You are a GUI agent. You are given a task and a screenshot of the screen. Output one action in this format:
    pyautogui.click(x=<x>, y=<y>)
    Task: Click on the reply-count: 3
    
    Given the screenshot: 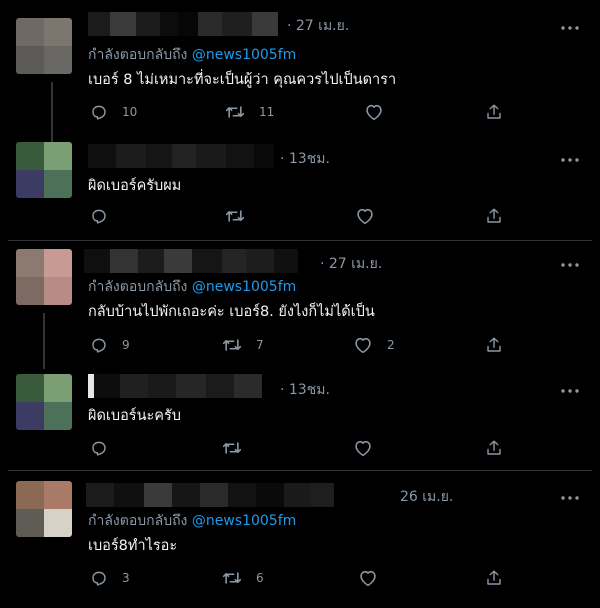 What is the action you would take?
    pyautogui.click(x=126, y=578)
    